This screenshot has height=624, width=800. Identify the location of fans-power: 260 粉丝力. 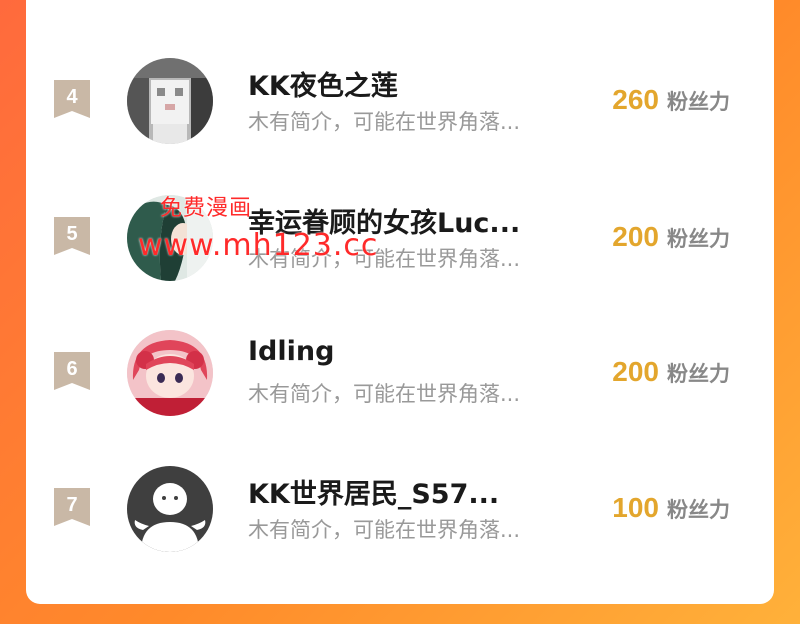
(671, 100).